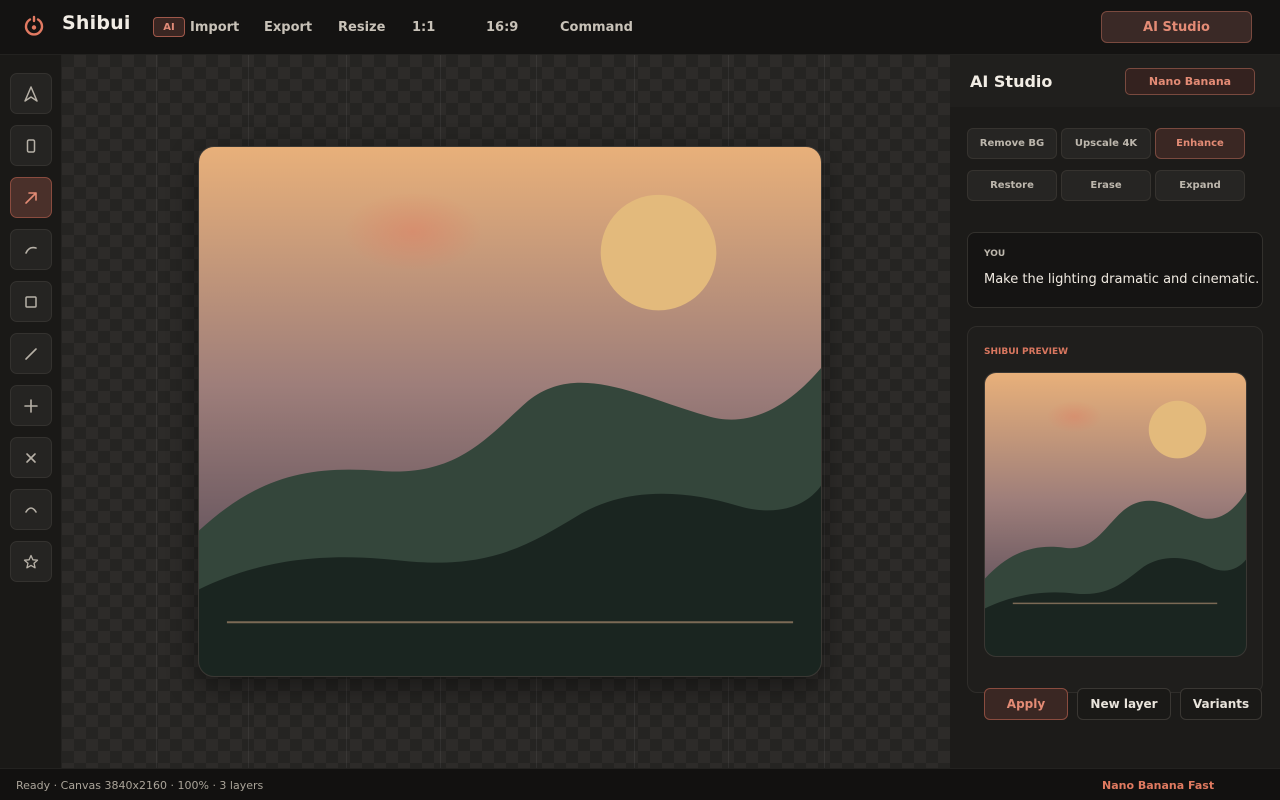  I want to click on arrow-up-right-icon, so click(31, 197).